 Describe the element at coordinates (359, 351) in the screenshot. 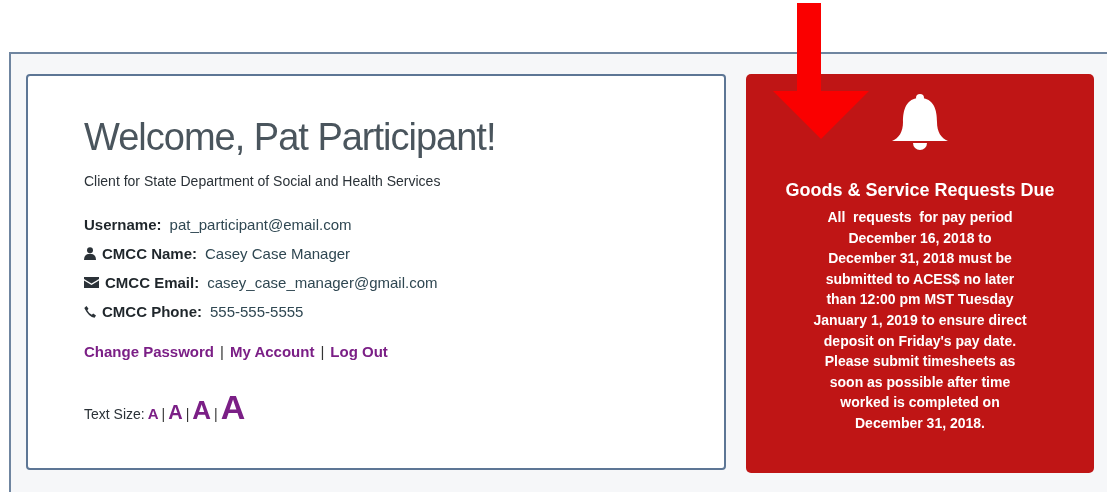

I see `account-link: Log Out` at that location.